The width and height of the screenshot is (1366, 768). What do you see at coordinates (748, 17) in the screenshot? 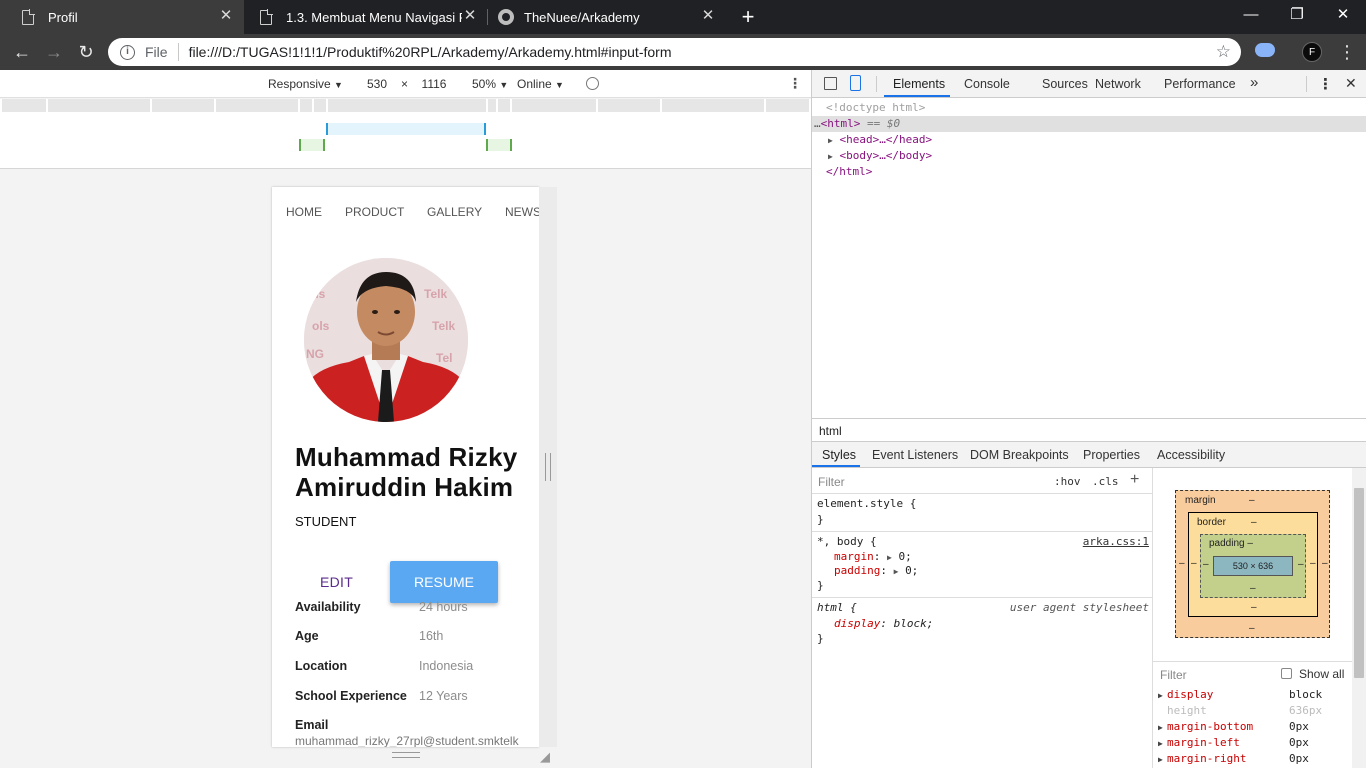
I see `new-tab-button: +` at bounding box center [748, 17].